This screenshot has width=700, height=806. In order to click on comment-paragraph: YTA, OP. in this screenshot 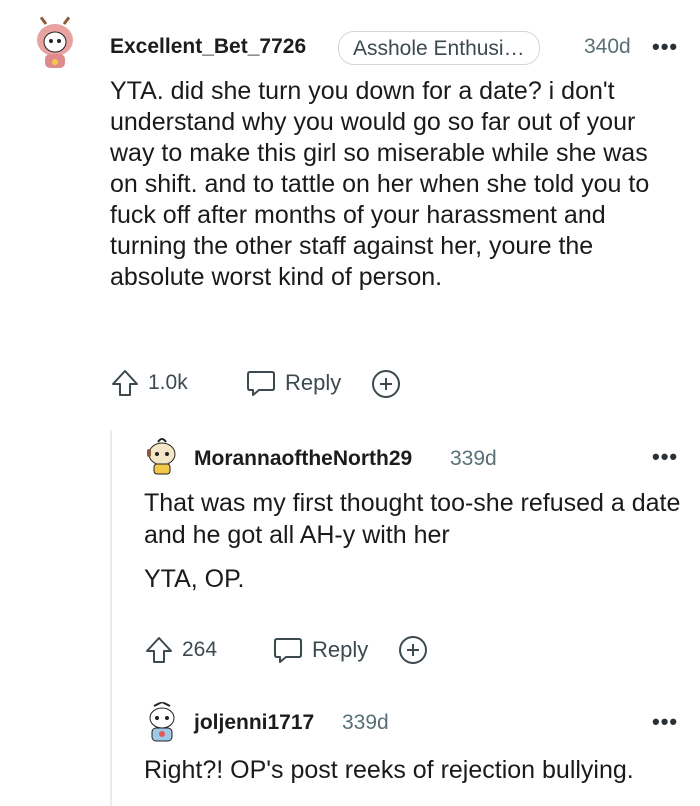, I will do `click(194, 579)`.